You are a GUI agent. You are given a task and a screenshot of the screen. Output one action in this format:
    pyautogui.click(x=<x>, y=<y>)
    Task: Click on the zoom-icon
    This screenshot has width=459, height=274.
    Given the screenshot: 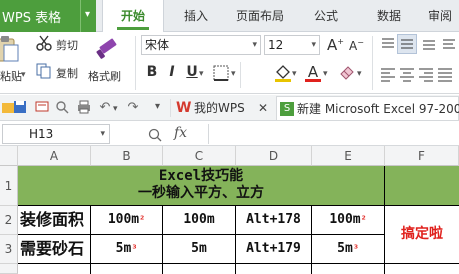 What is the action you would take?
    pyautogui.click(x=155, y=134)
    